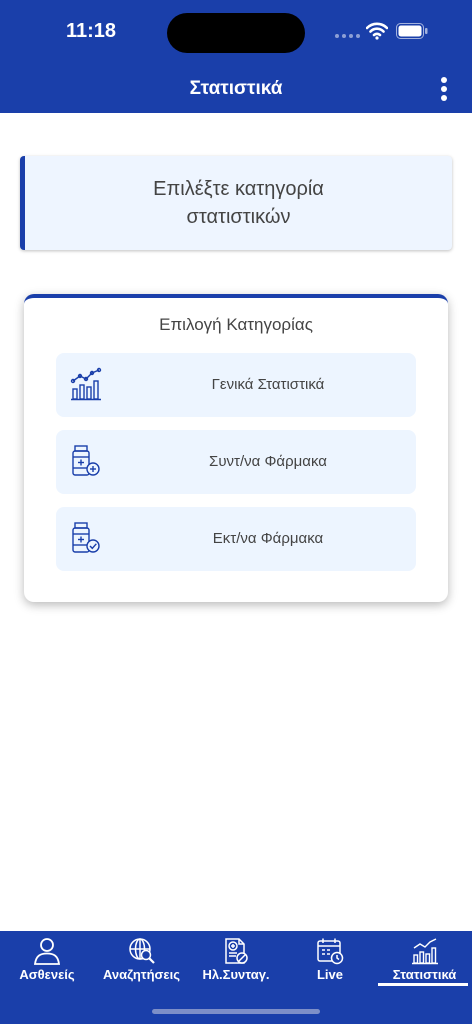 The height and width of the screenshot is (1024, 472). What do you see at coordinates (236, 88) in the screenshot?
I see `page-title: Στατιστικά` at bounding box center [236, 88].